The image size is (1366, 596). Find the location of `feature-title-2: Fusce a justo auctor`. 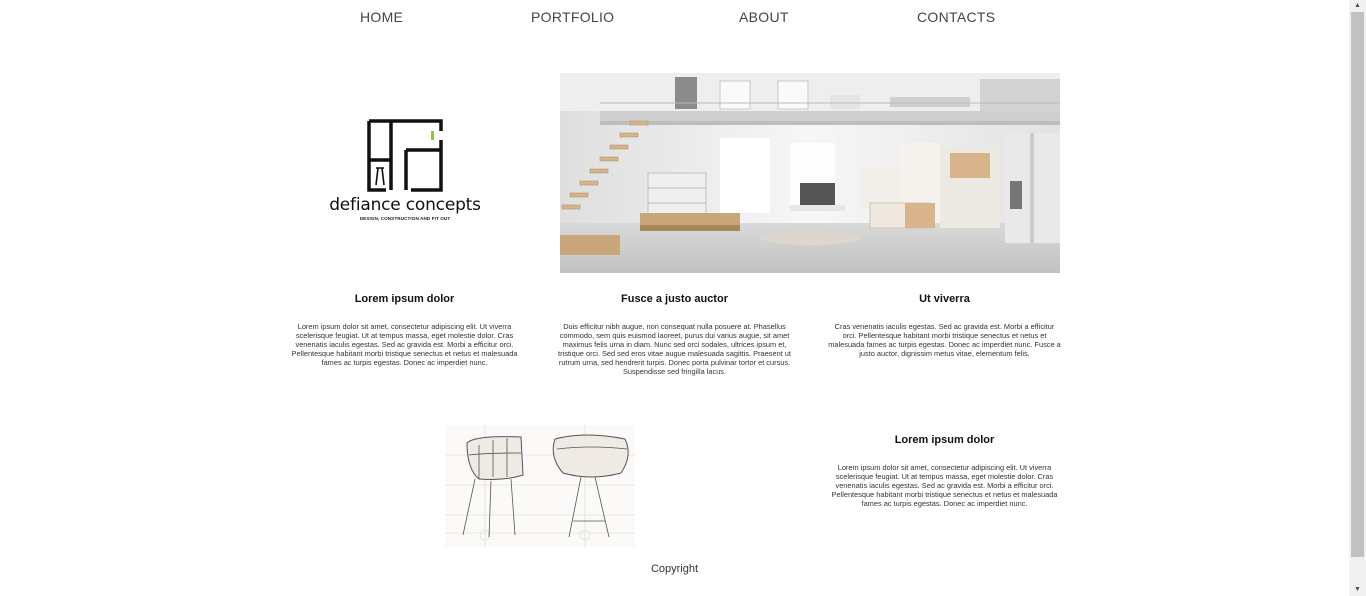

feature-title-2: Fusce a justo auctor is located at coordinates (674, 299).